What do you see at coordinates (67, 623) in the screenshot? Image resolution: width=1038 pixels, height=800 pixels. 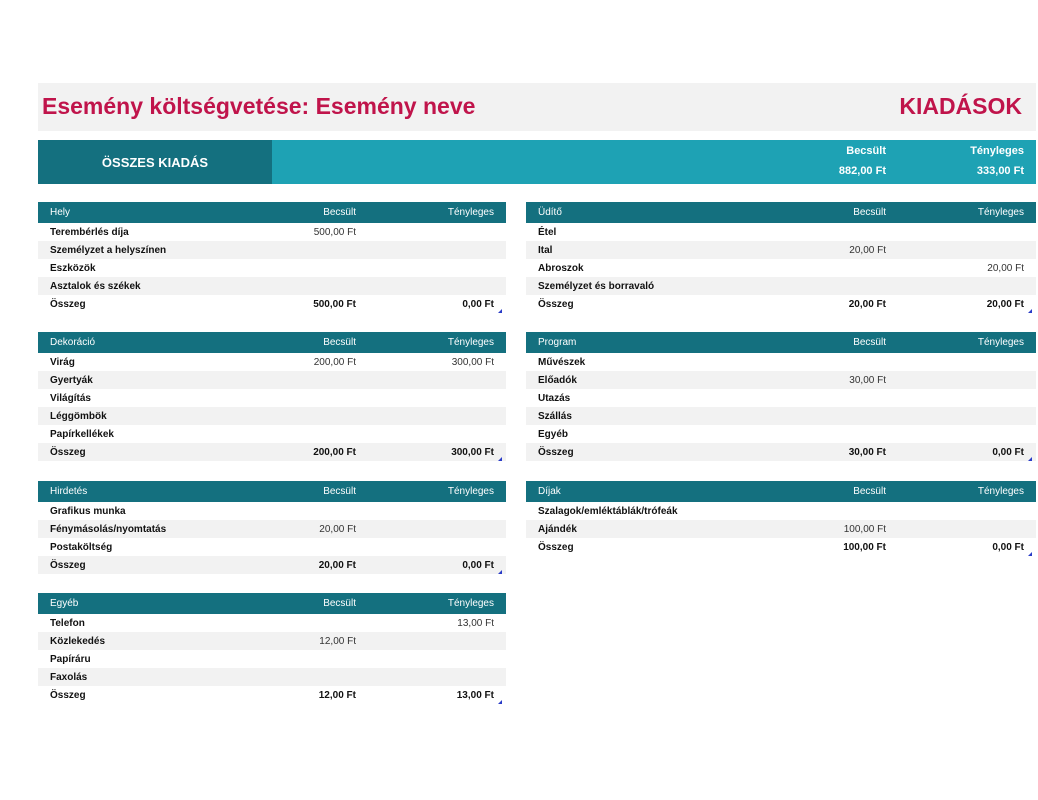 I see `item-name: Telefon` at bounding box center [67, 623].